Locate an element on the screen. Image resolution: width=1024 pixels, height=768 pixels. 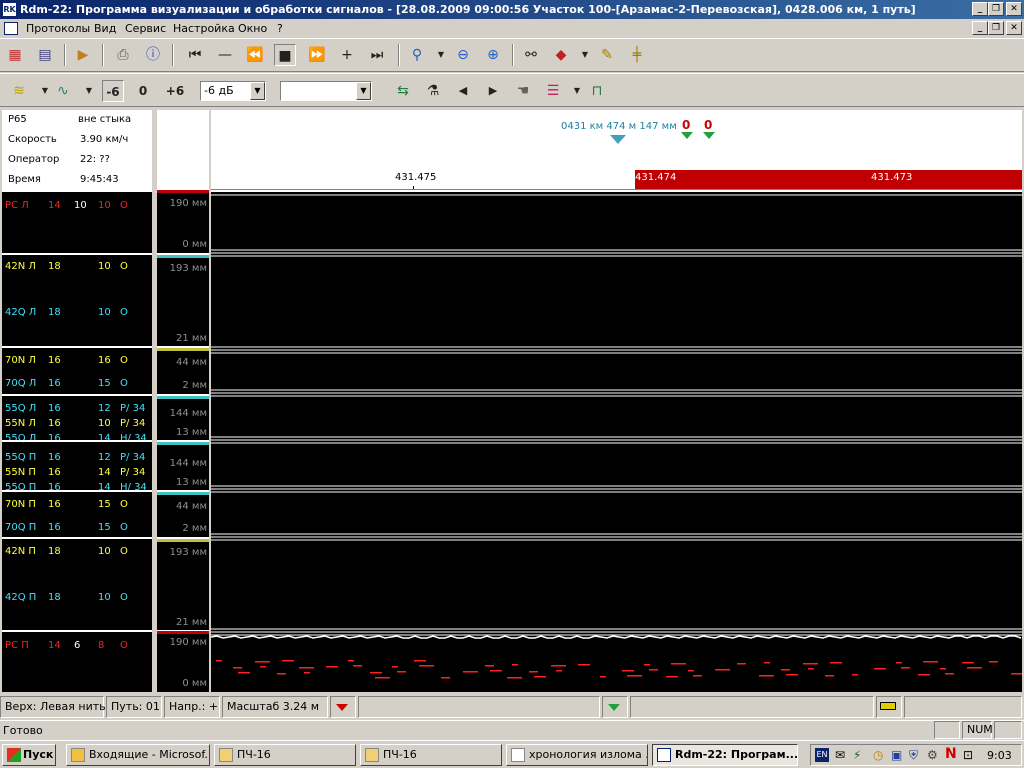
menu-service: Сервис is located at coordinates (145, 28).